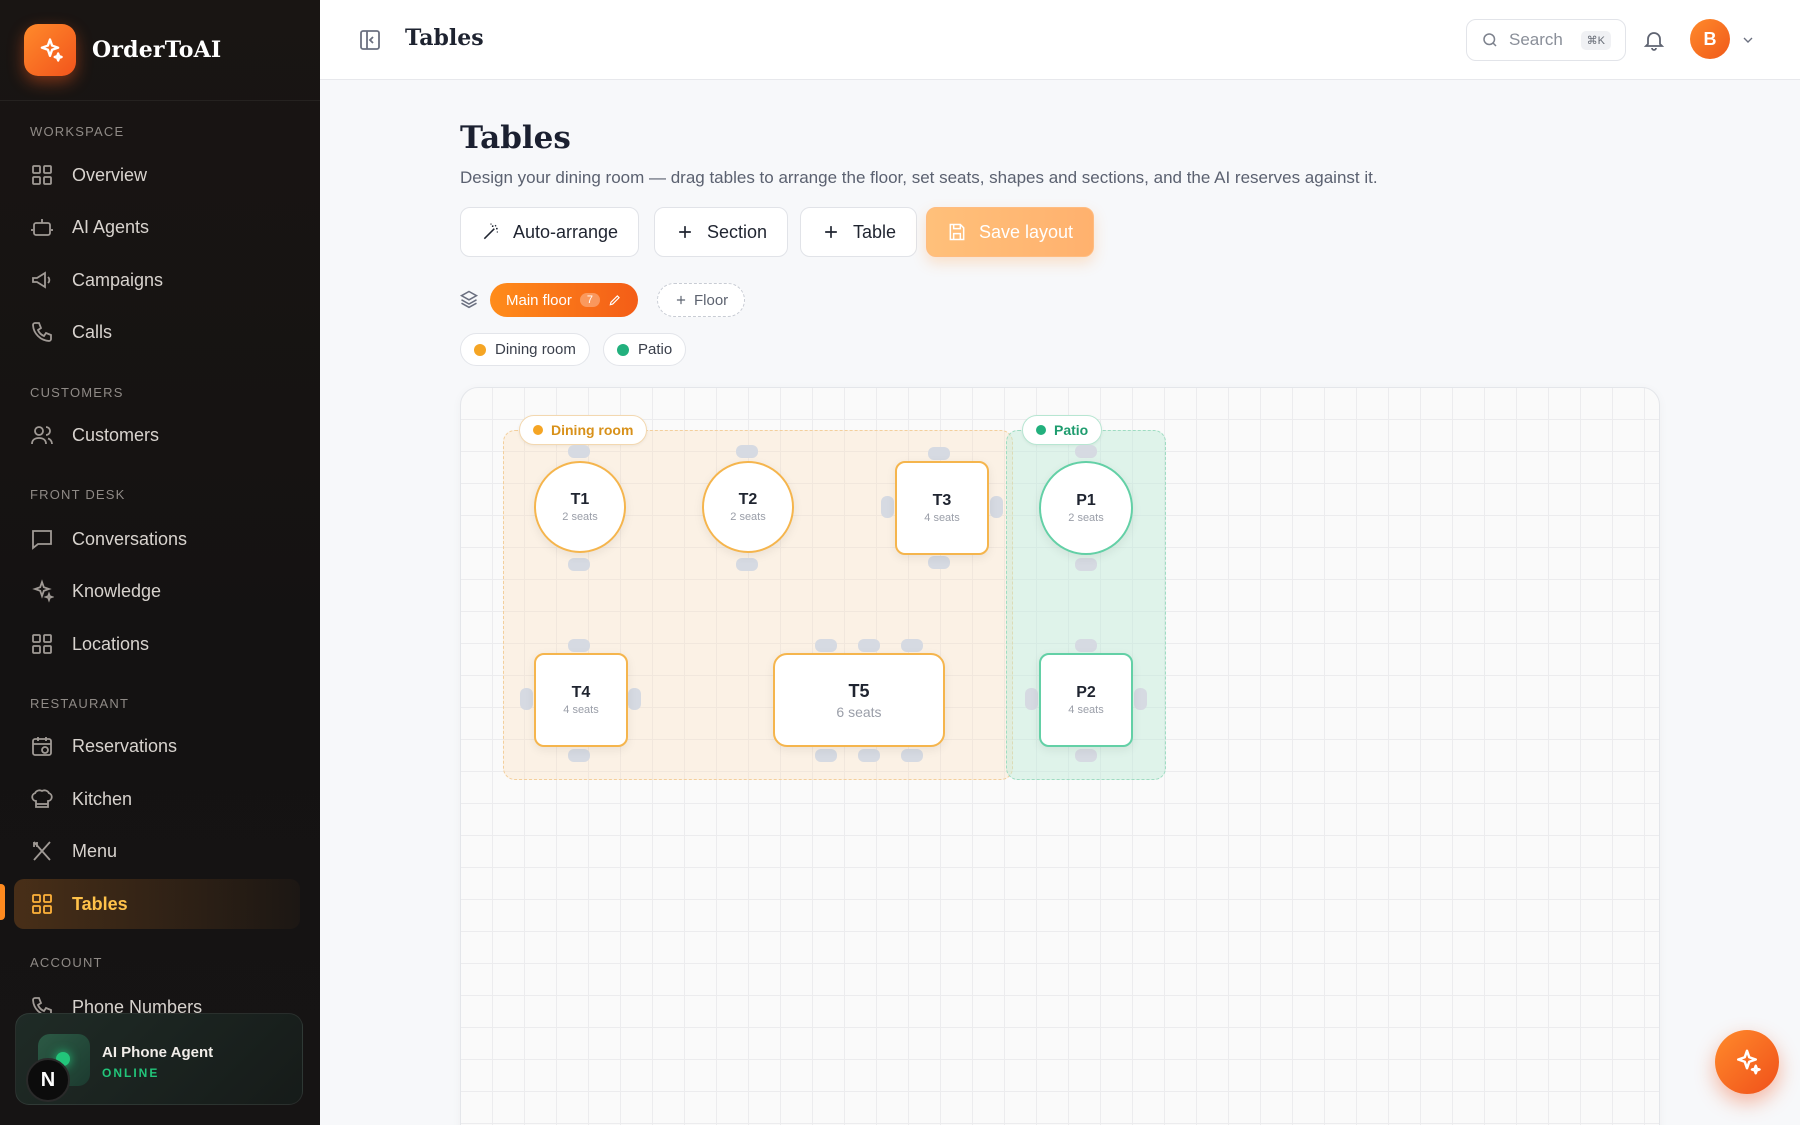  I want to click on section-label-restaurant: RESTAURANT, so click(80, 703).